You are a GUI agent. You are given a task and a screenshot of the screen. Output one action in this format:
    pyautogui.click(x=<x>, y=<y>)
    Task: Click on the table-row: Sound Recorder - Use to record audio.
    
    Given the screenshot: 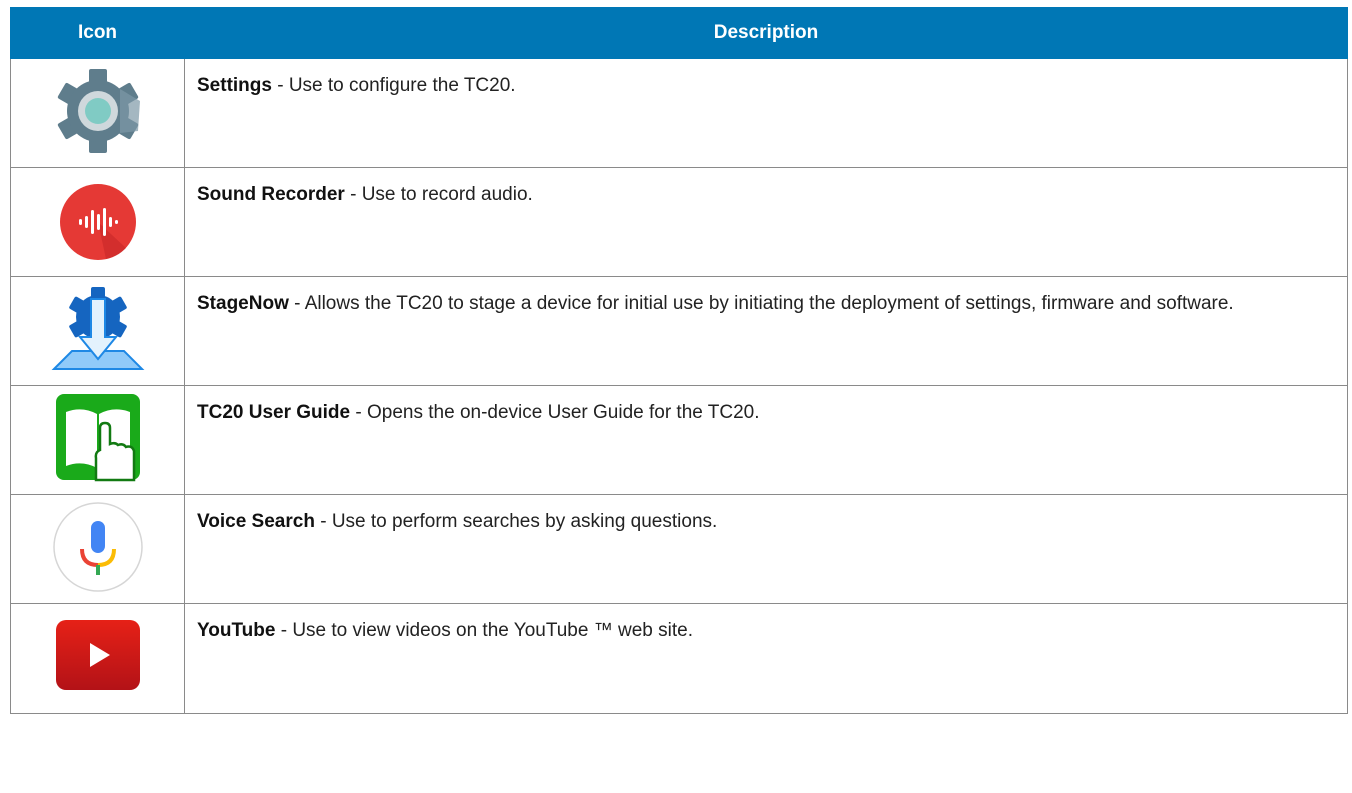 What is the action you would take?
    pyautogui.click(x=679, y=222)
    